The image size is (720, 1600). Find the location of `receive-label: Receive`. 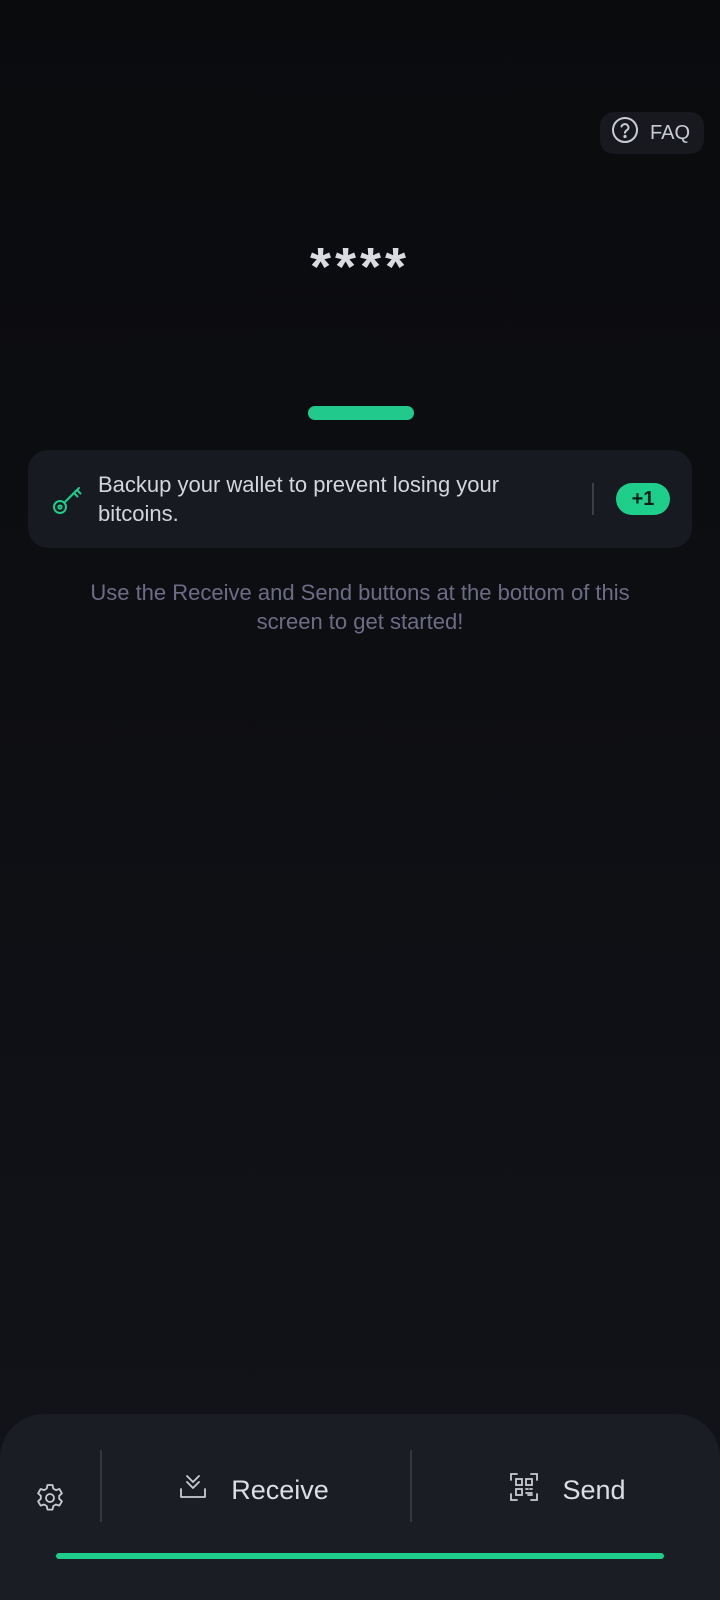

receive-label: Receive is located at coordinates (280, 1489).